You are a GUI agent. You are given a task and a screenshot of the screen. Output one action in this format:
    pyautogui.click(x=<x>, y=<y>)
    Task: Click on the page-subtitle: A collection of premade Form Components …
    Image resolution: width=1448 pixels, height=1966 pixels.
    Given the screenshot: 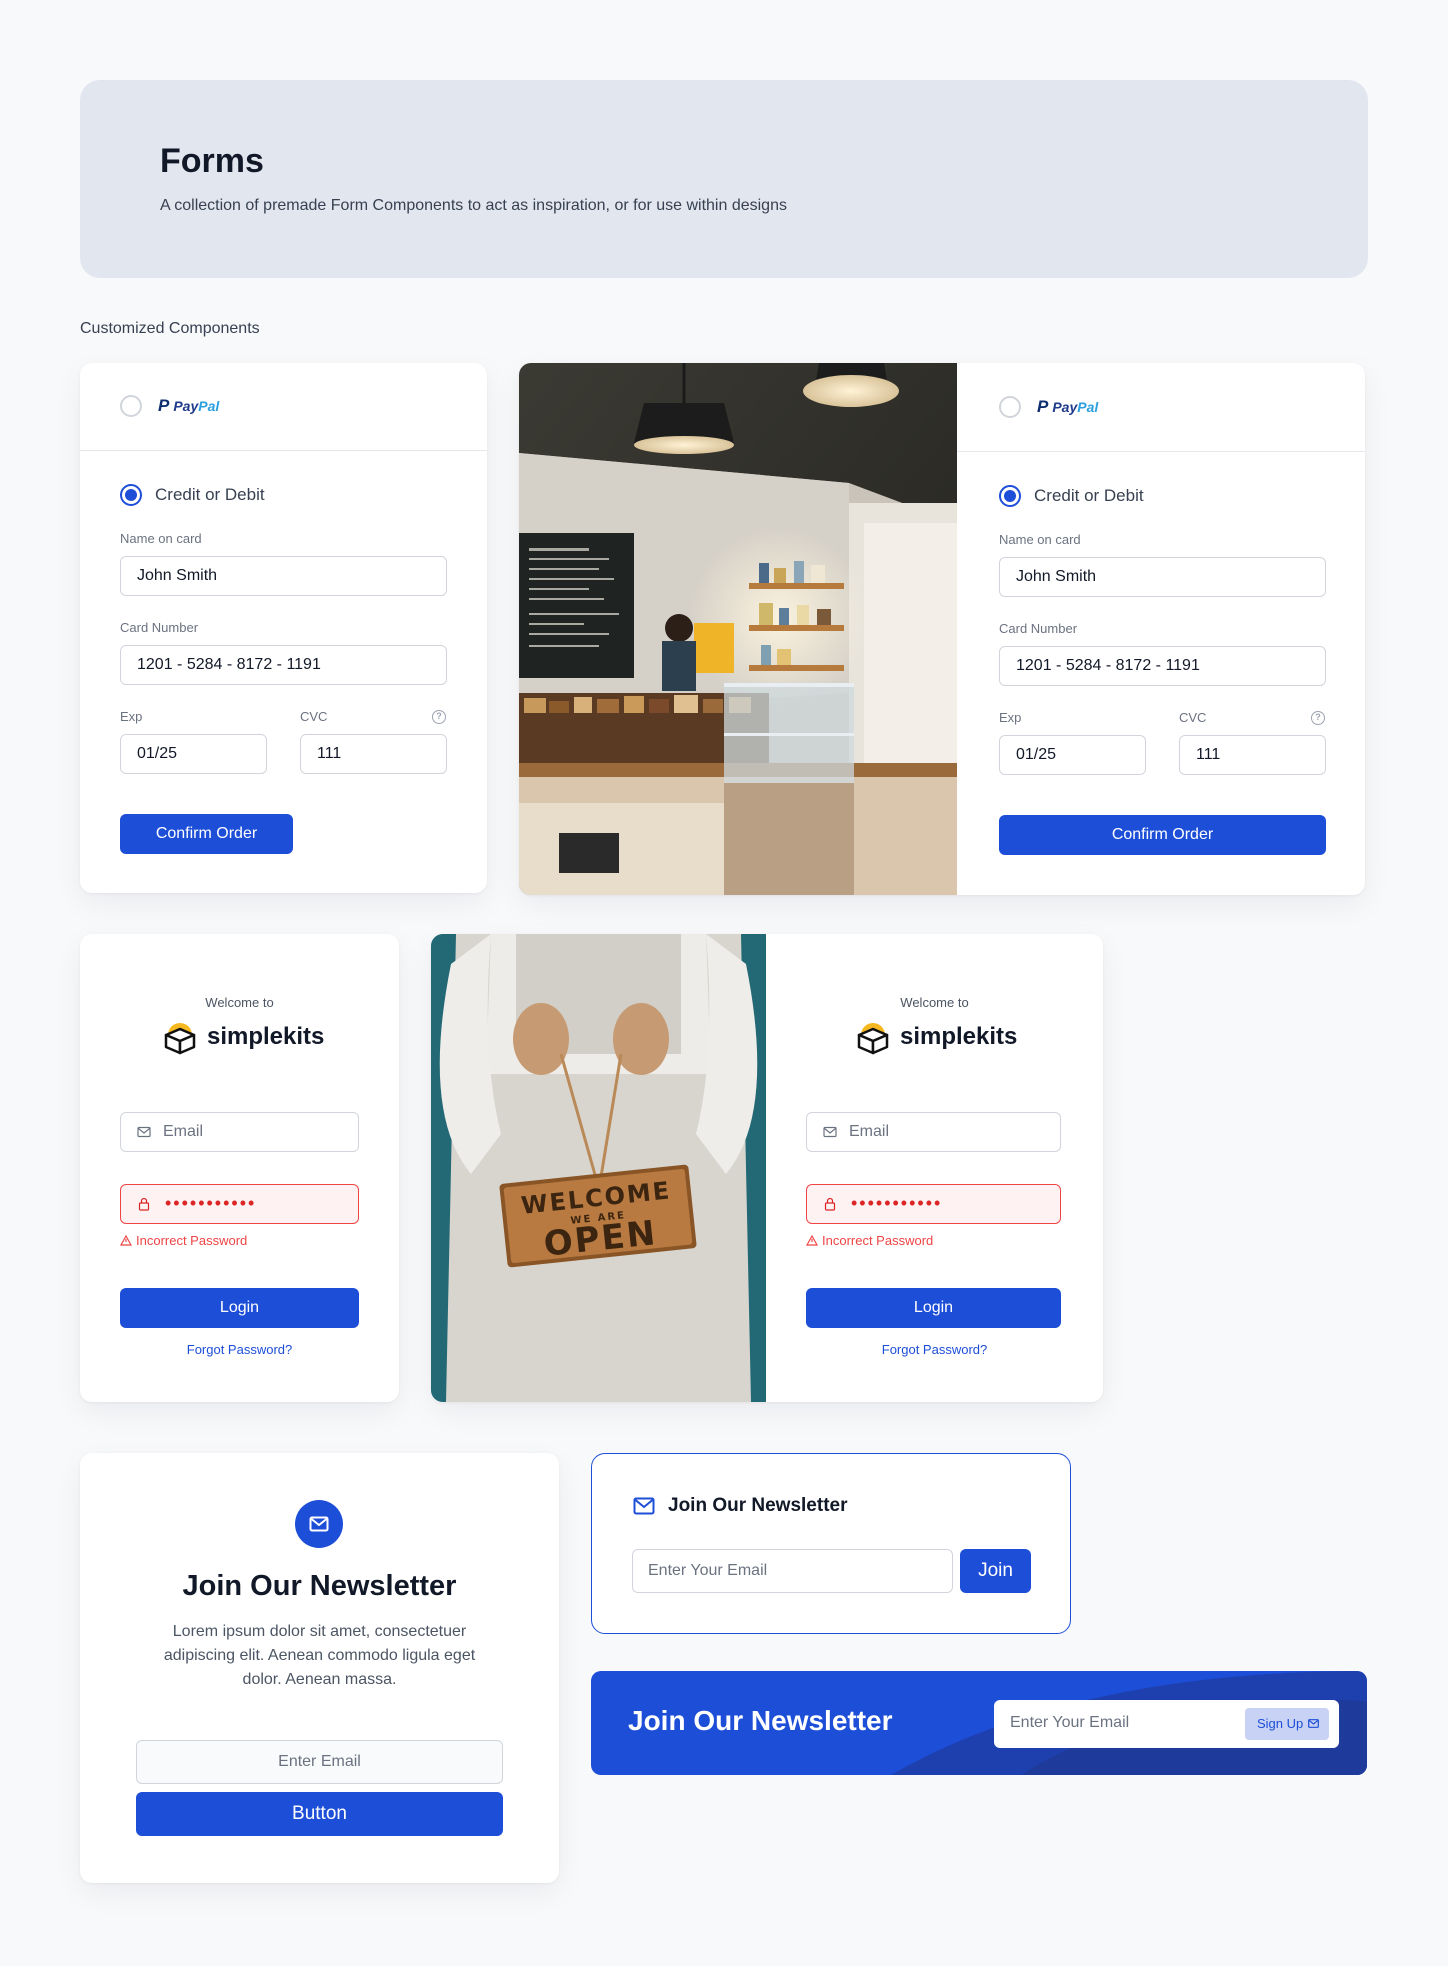 What is the action you would take?
    pyautogui.click(x=473, y=205)
    